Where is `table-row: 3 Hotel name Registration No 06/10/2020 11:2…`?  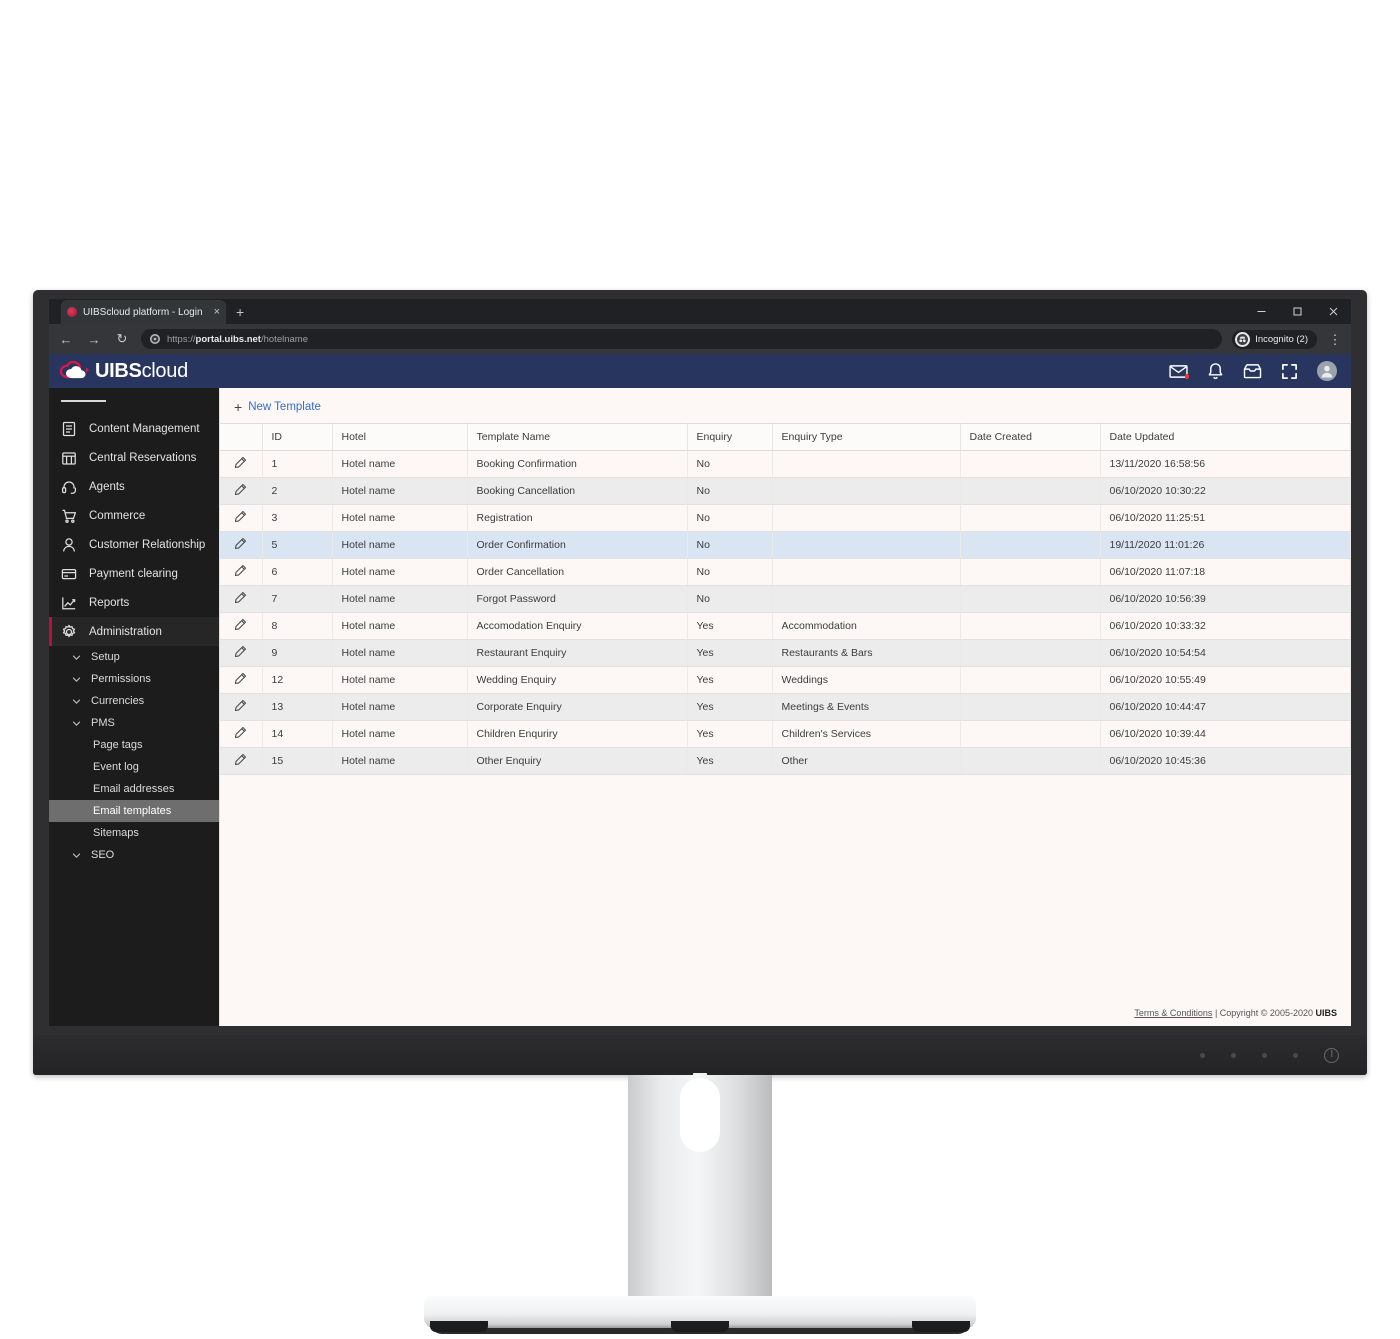 table-row: 3 Hotel name Registration No 06/10/2020 11:2… is located at coordinates (785, 518).